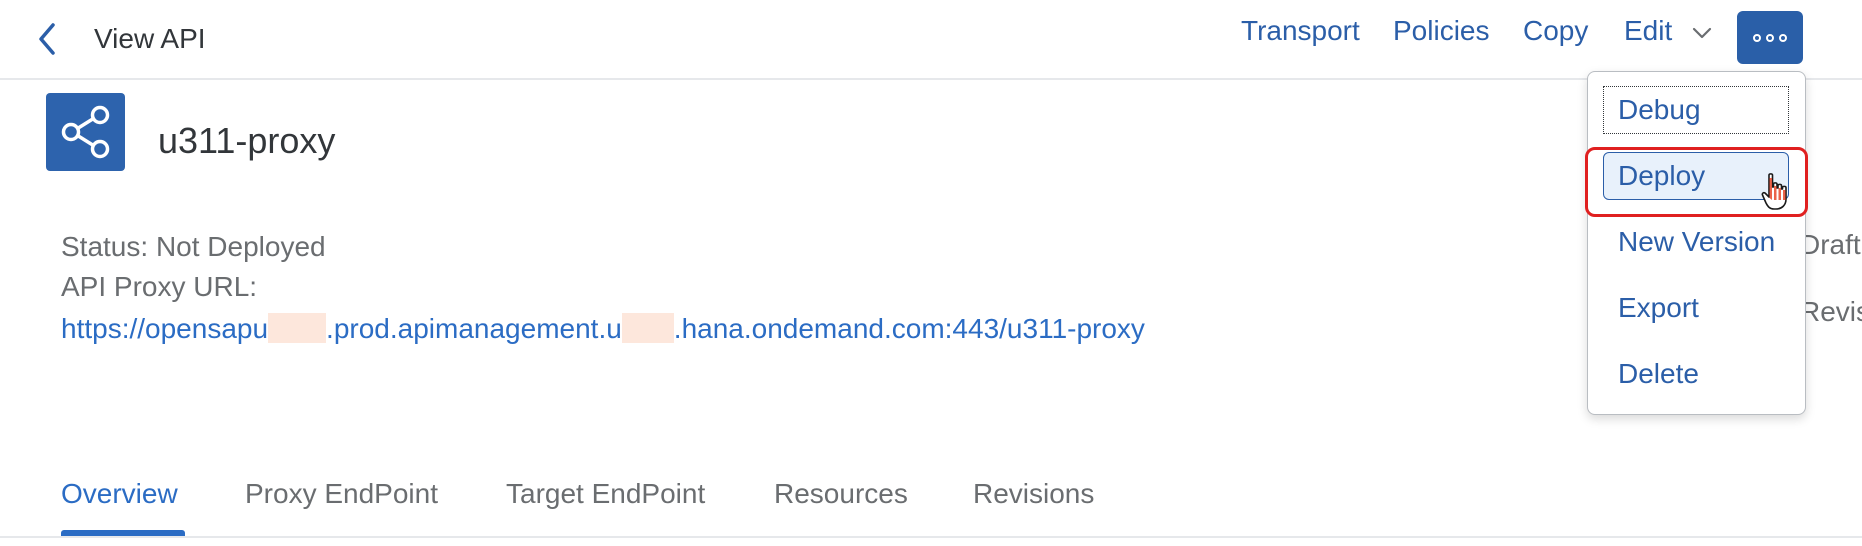 This screenshot has height=546, width=1862. What do you see at coordinates (1830, 244) in the screenshot?
I see `side-info-draft: Draft` at bounding box center [1830, 244].